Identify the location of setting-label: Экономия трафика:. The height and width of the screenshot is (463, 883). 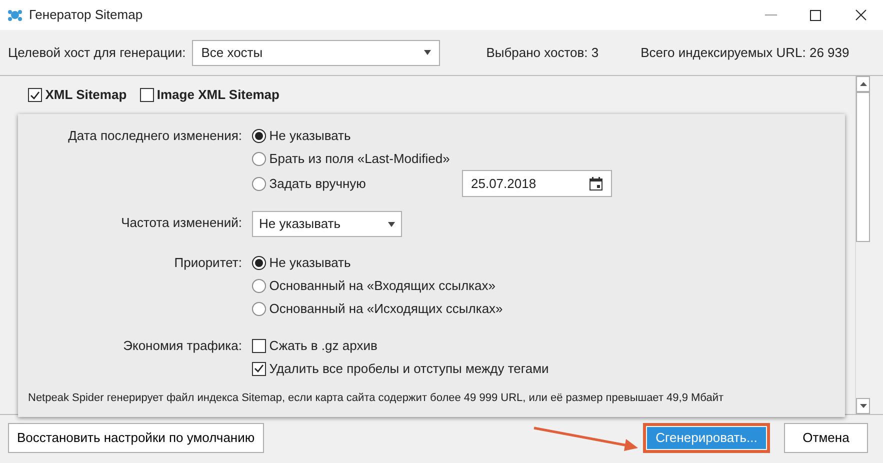
(182, 346).